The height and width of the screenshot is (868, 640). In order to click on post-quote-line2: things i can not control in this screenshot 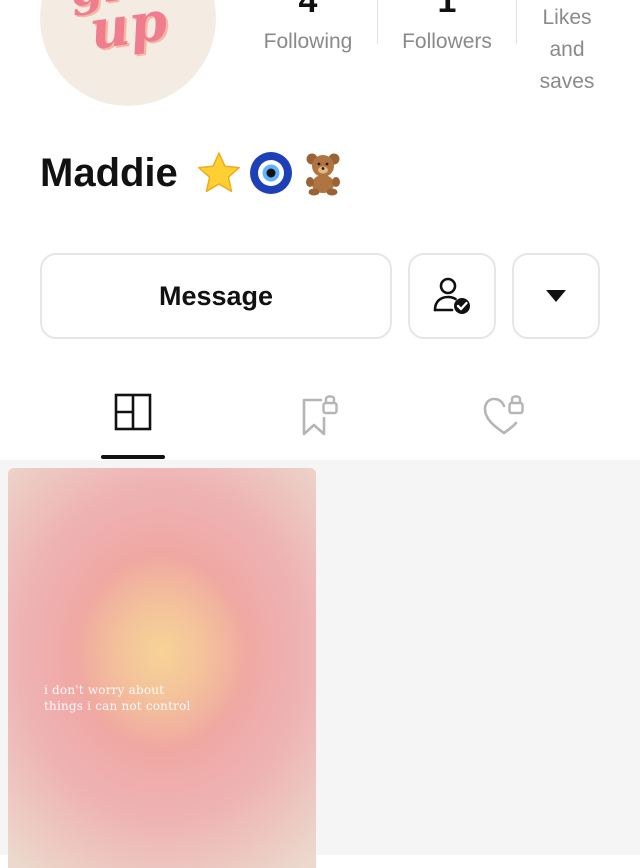, I will do `click(117, 706)`.